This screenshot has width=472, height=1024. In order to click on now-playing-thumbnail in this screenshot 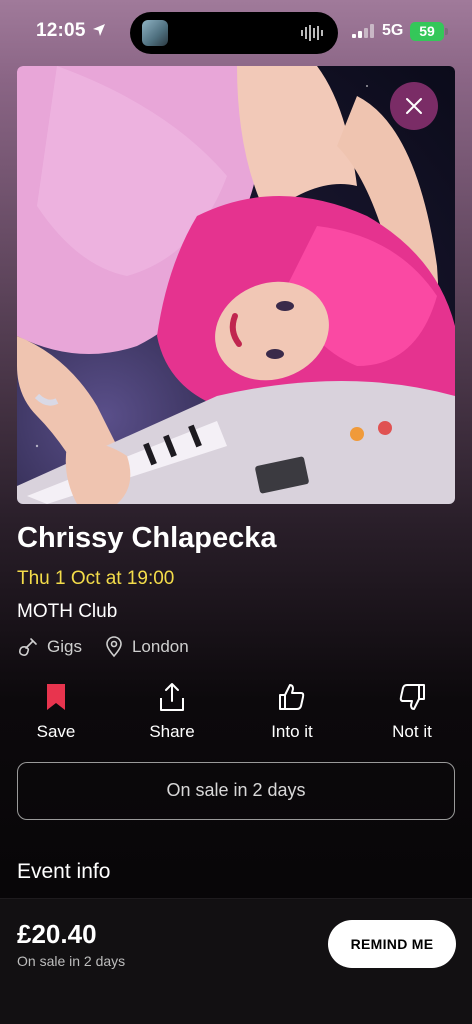, I will do `click(155, 33)`.